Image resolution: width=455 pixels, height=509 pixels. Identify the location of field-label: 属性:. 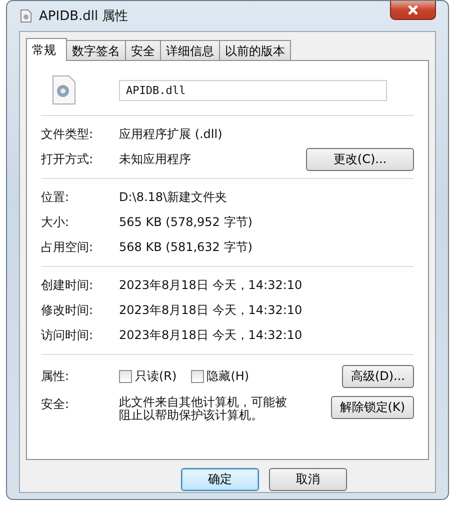
(55, 376).